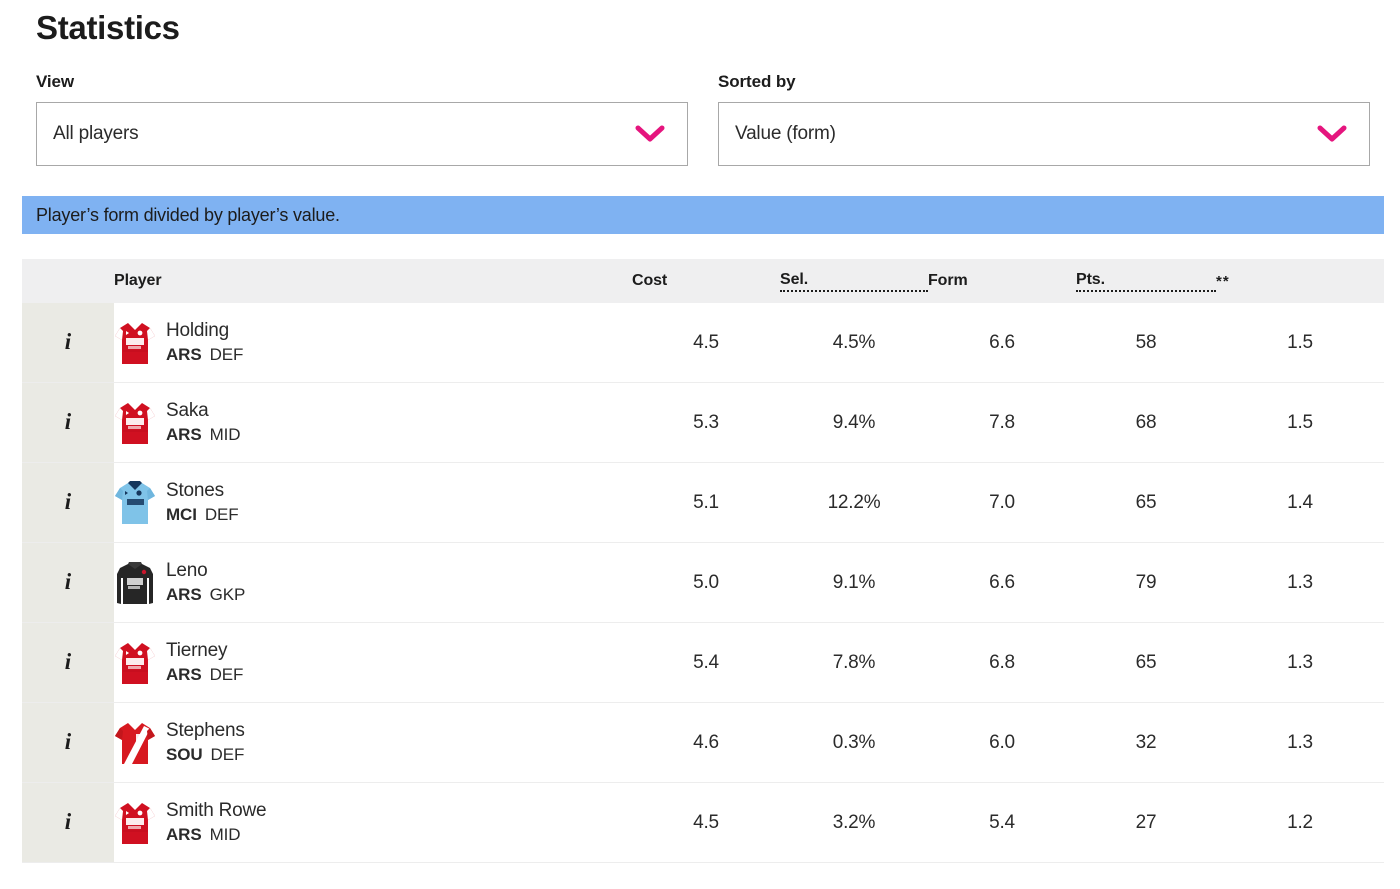 The height and width of the screenshot is (889, 1400). I want to click on column-header-value: **, so click(1300, 281).